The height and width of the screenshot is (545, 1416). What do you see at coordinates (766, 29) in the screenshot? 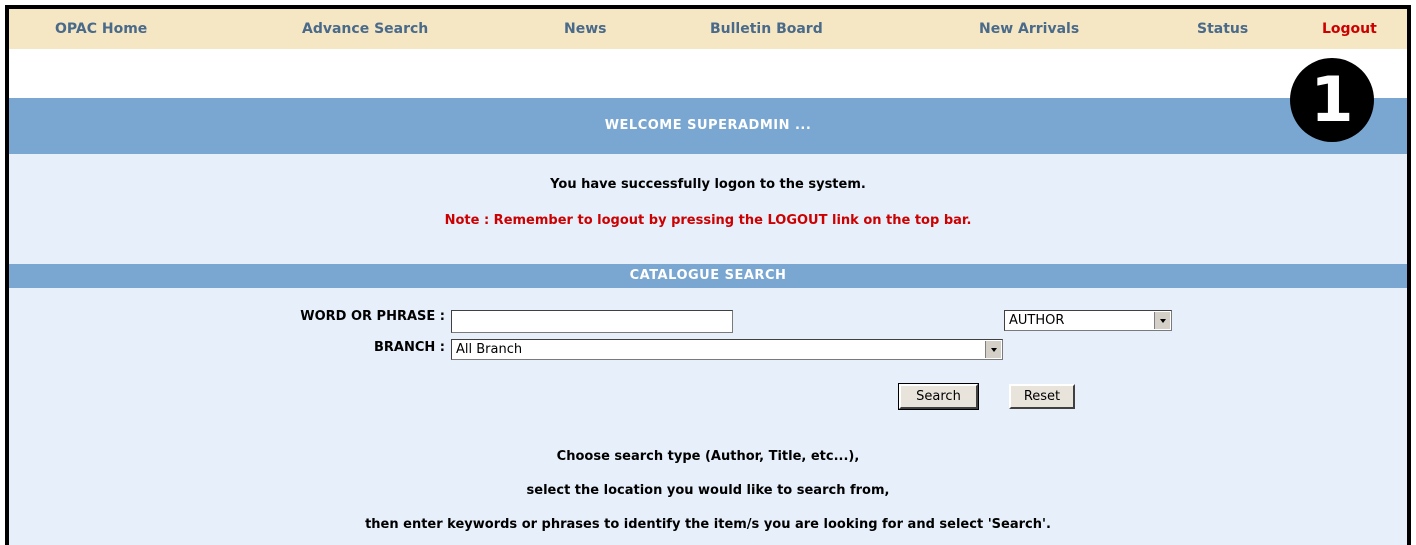
I see `nav-bulletin-board: Bulletin Board` at bounding box center [766, 29].